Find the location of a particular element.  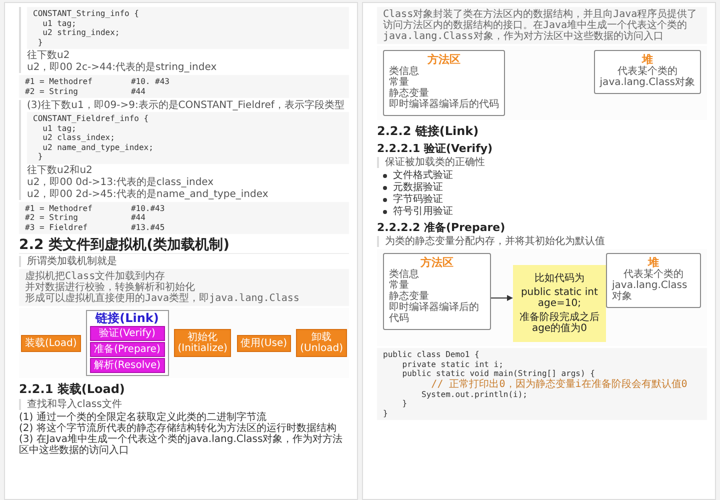

paragraph: 往下数u2 is located at coordinates (49, 55).